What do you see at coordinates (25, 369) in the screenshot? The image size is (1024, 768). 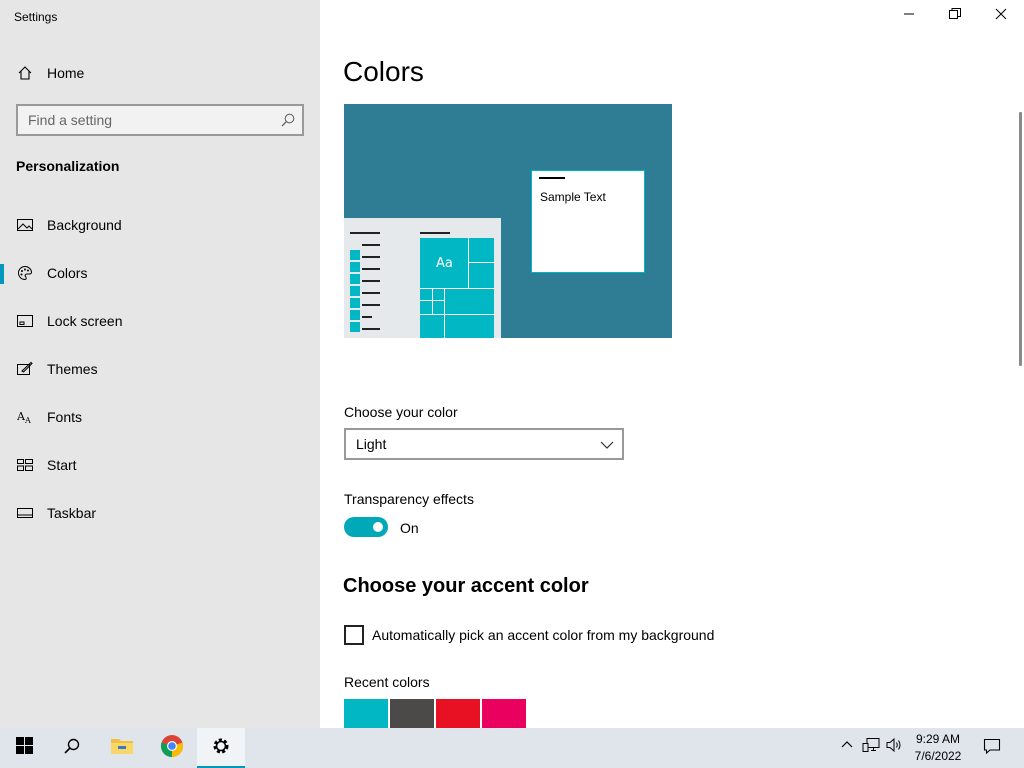 I see `themes-icon` at bounding box center [25, 369].